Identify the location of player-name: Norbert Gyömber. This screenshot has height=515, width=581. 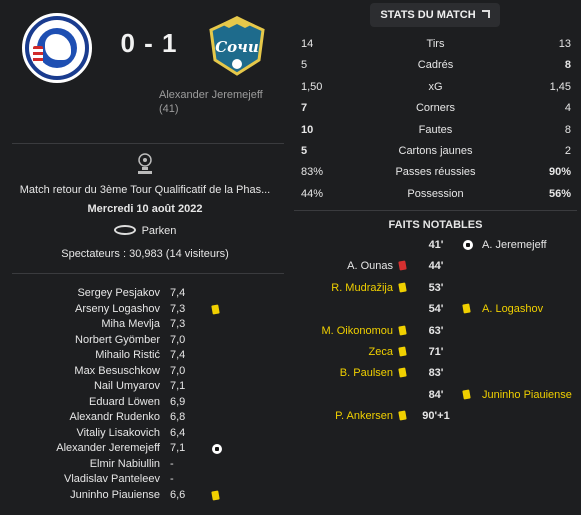
(117, 339).